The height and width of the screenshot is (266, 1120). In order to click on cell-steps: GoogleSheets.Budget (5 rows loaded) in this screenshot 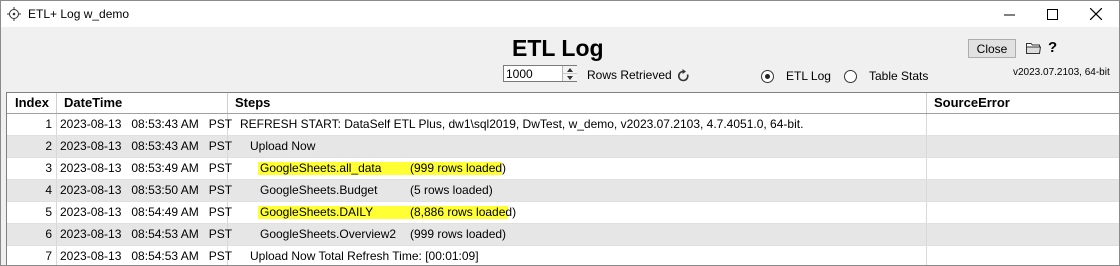, I will do `click(577, 190)`.